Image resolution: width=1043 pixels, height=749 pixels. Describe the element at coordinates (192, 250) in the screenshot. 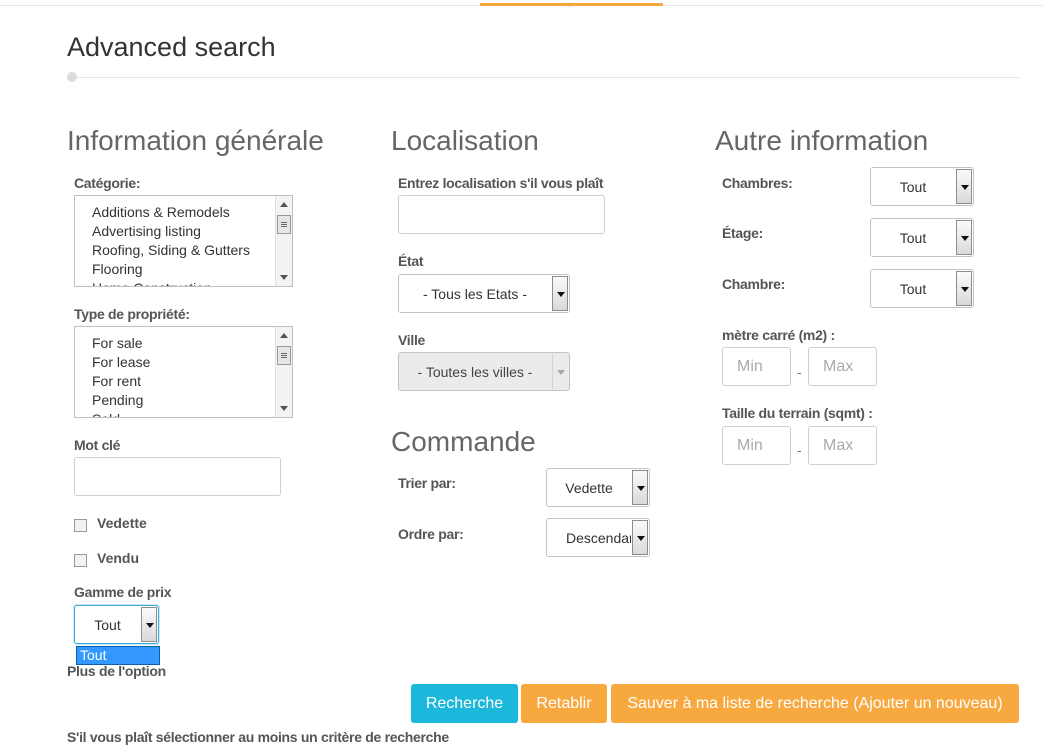

I see `list-item: Roofing, Siding & Gutters` at that location.